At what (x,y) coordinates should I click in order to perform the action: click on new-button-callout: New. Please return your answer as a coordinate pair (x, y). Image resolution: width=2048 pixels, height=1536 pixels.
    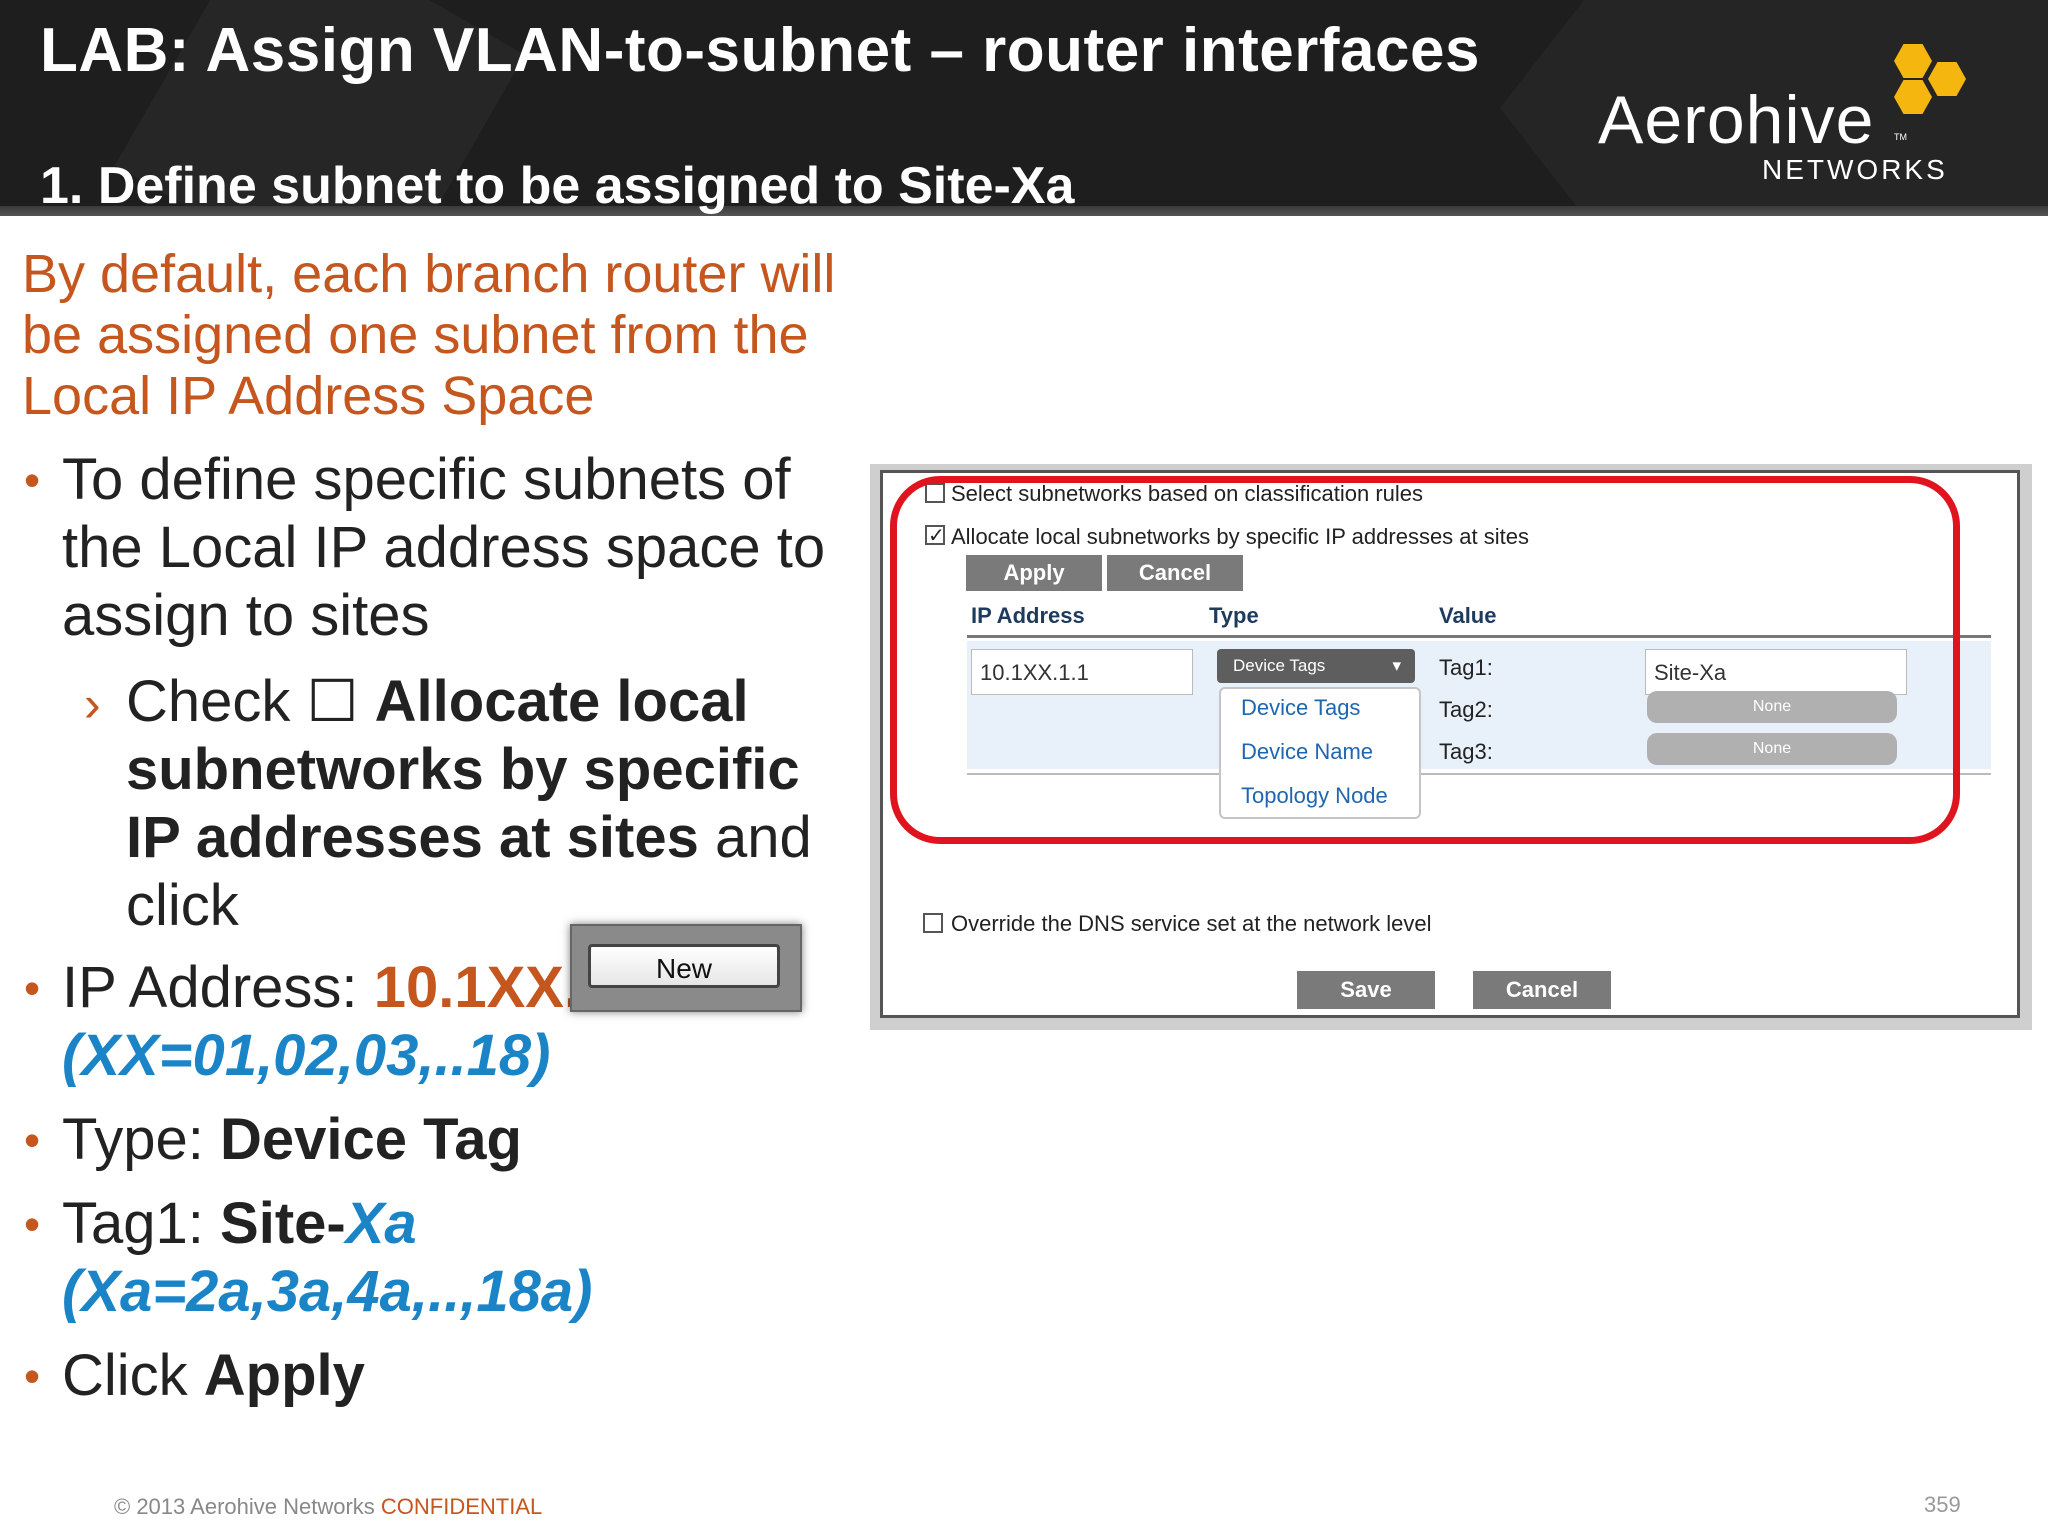
    Looking at the image, I should click on (686, 968).